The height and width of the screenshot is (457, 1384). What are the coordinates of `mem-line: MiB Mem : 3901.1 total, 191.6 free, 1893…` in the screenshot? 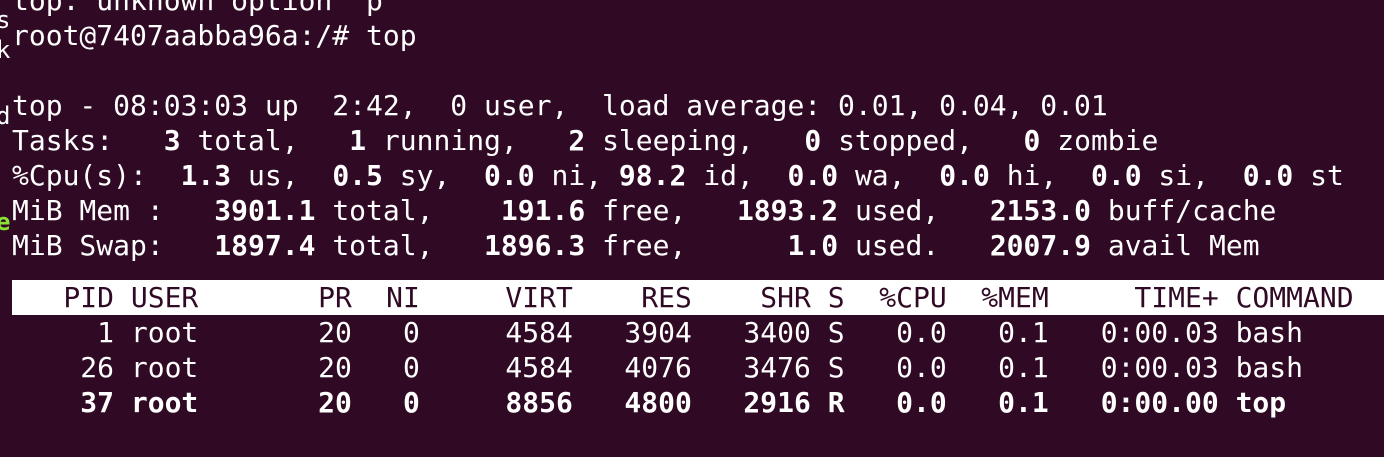 It's located at (644, 210).